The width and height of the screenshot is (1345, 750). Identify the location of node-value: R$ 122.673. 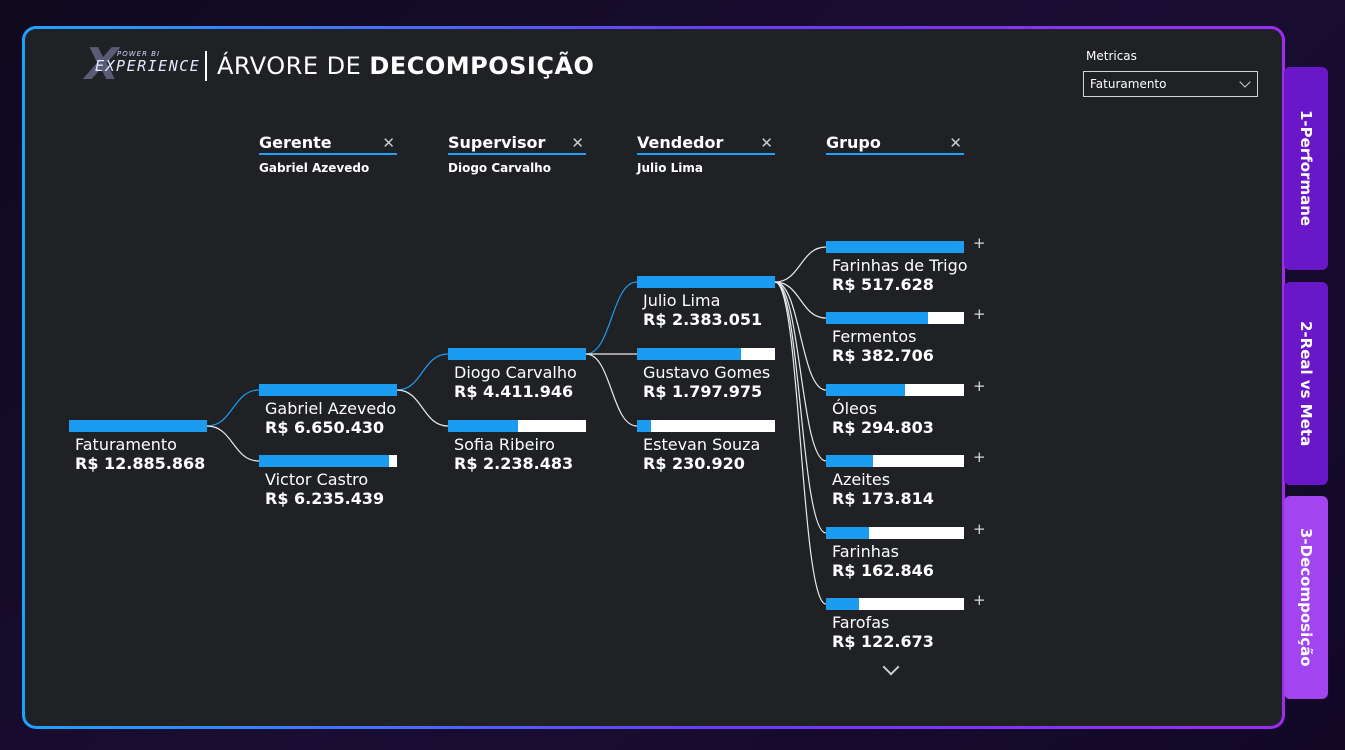
(883, 641).